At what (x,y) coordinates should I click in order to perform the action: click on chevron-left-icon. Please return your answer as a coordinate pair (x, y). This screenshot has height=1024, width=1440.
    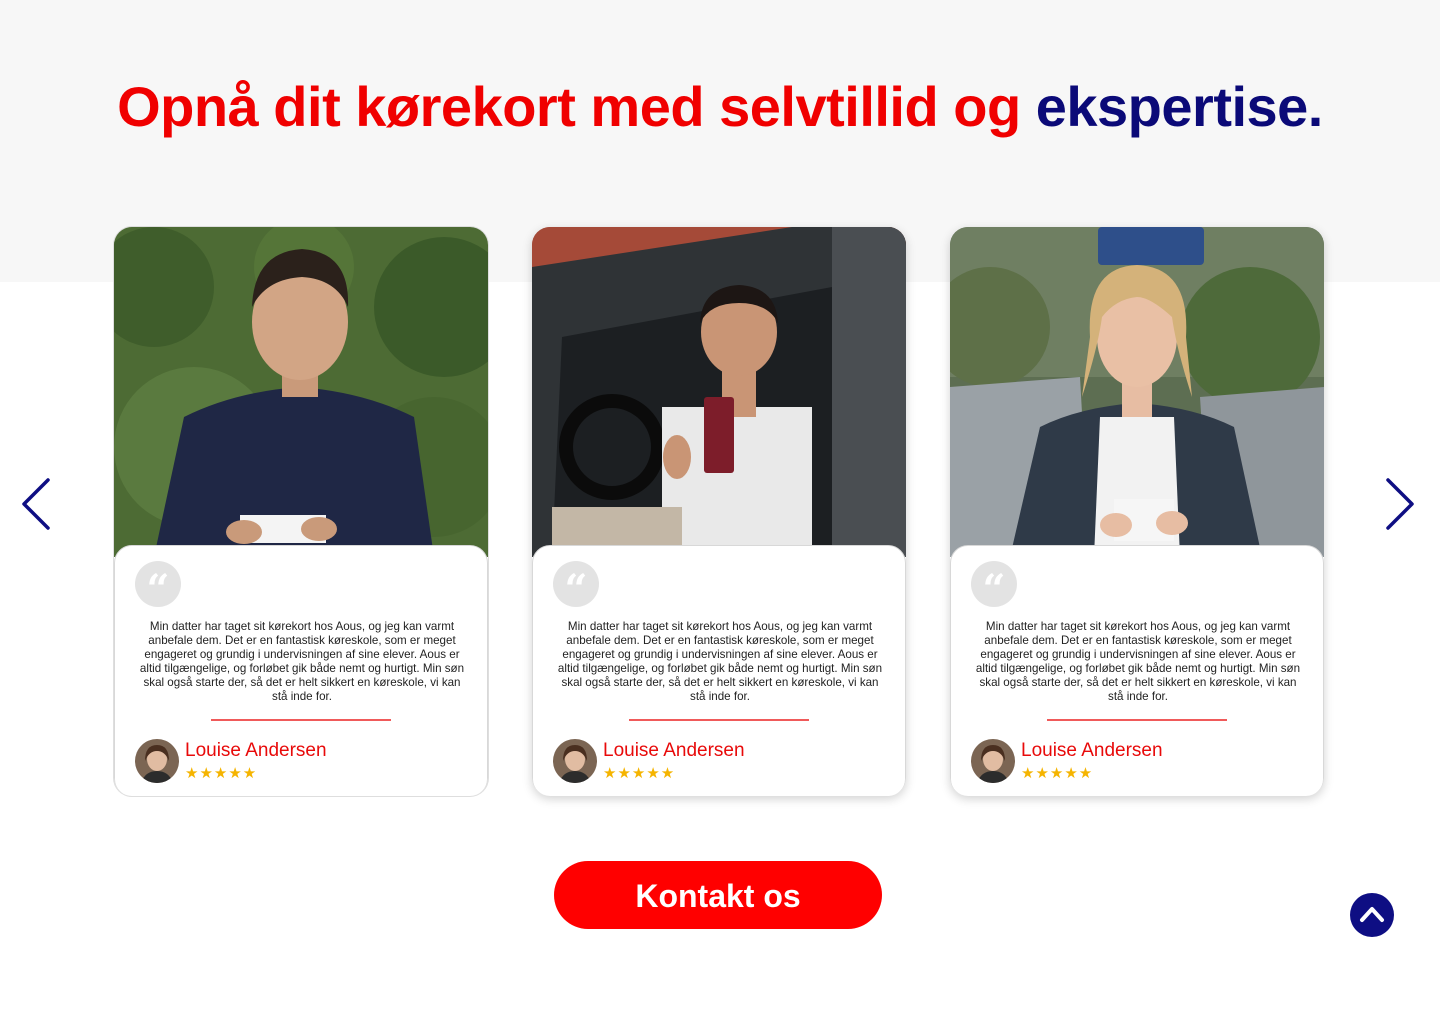
    Looking at the image, I should click on (36, 504).